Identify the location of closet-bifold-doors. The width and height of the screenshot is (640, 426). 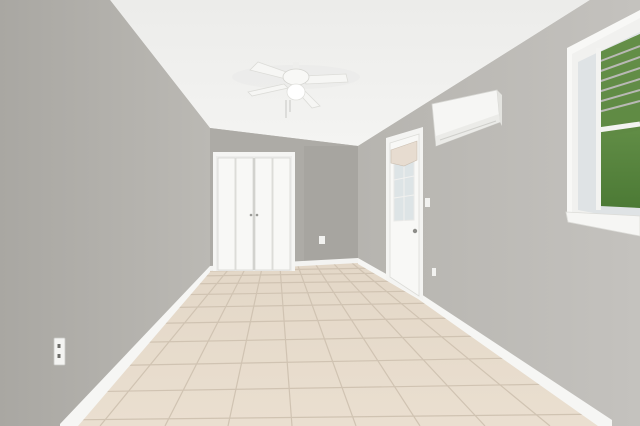
(254, 211).